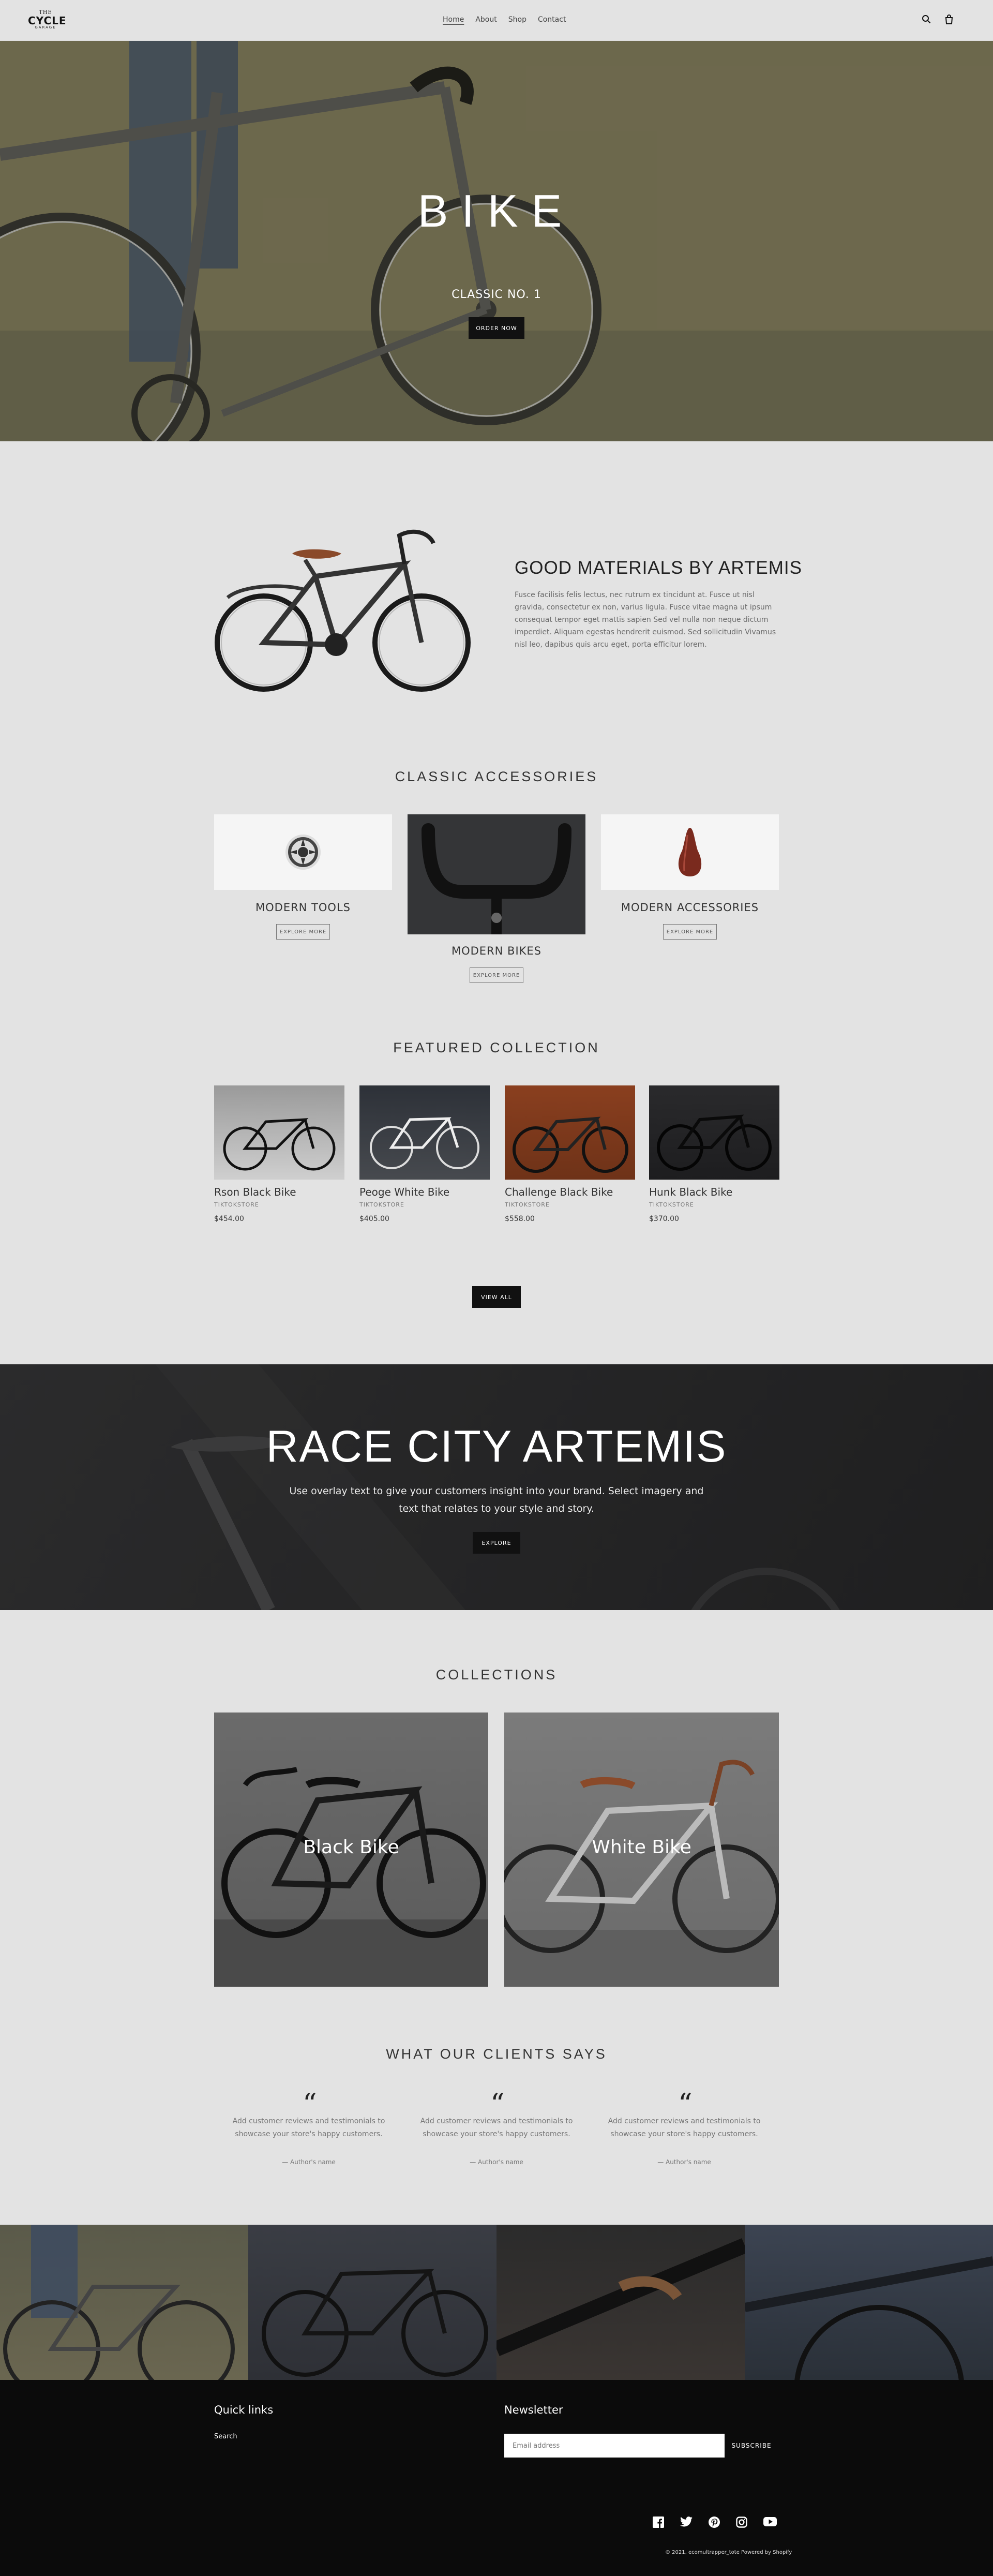  I want to click on youtube-icon, so click(770, 2522).